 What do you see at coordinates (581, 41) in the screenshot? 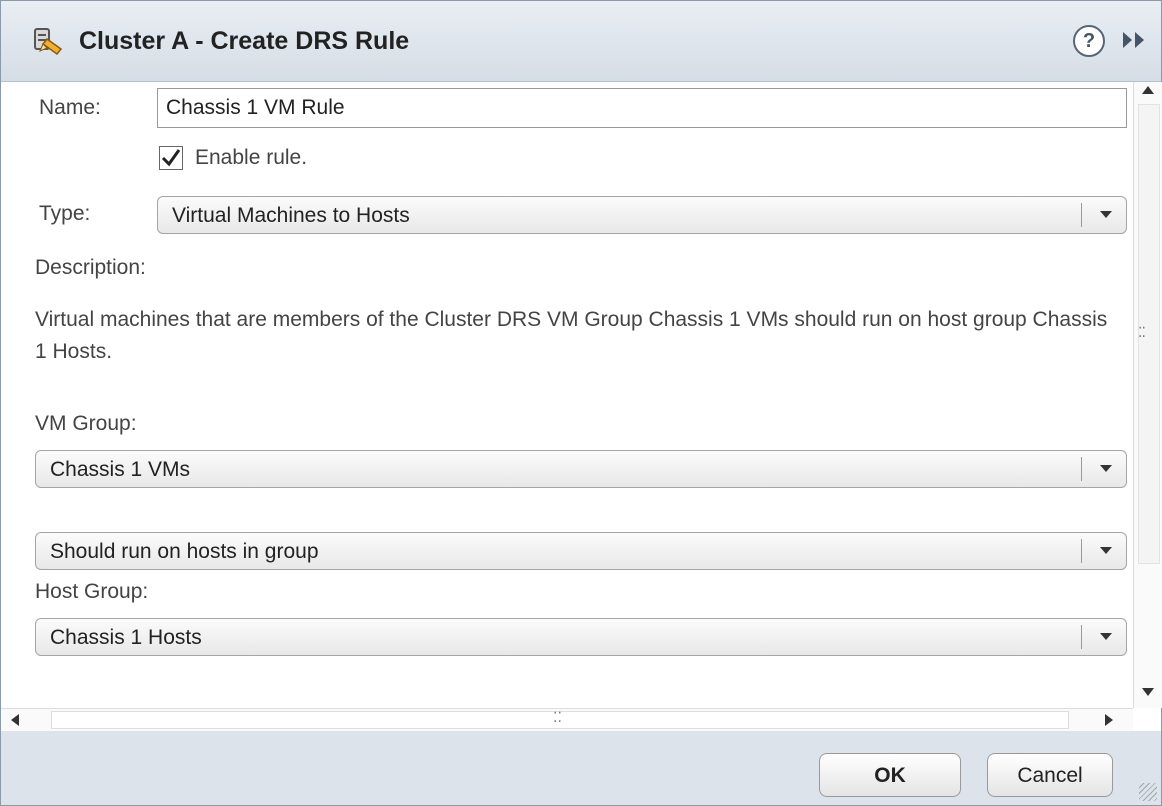
I see `dialog-titlebar: Cluster A - Create DRS Rule ?` at bounding box center [581, 41].